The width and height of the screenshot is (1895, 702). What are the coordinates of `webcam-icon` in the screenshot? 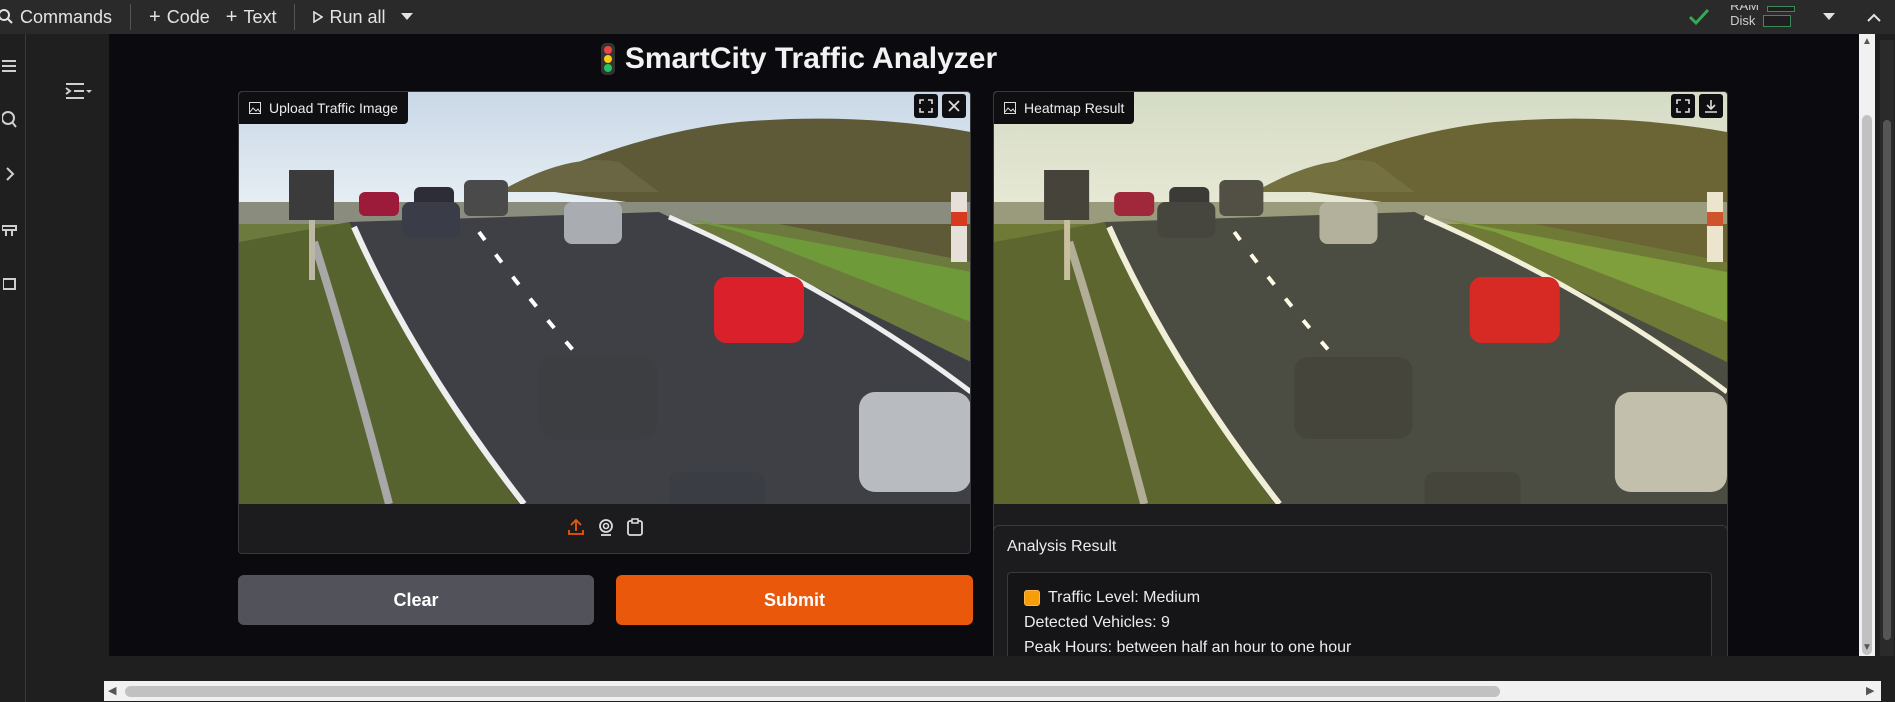 It's located at (606, 527).